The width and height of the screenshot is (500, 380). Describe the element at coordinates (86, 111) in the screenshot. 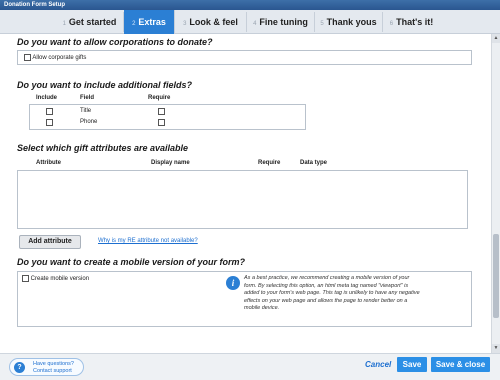

I see `field-name: Title` at that location.